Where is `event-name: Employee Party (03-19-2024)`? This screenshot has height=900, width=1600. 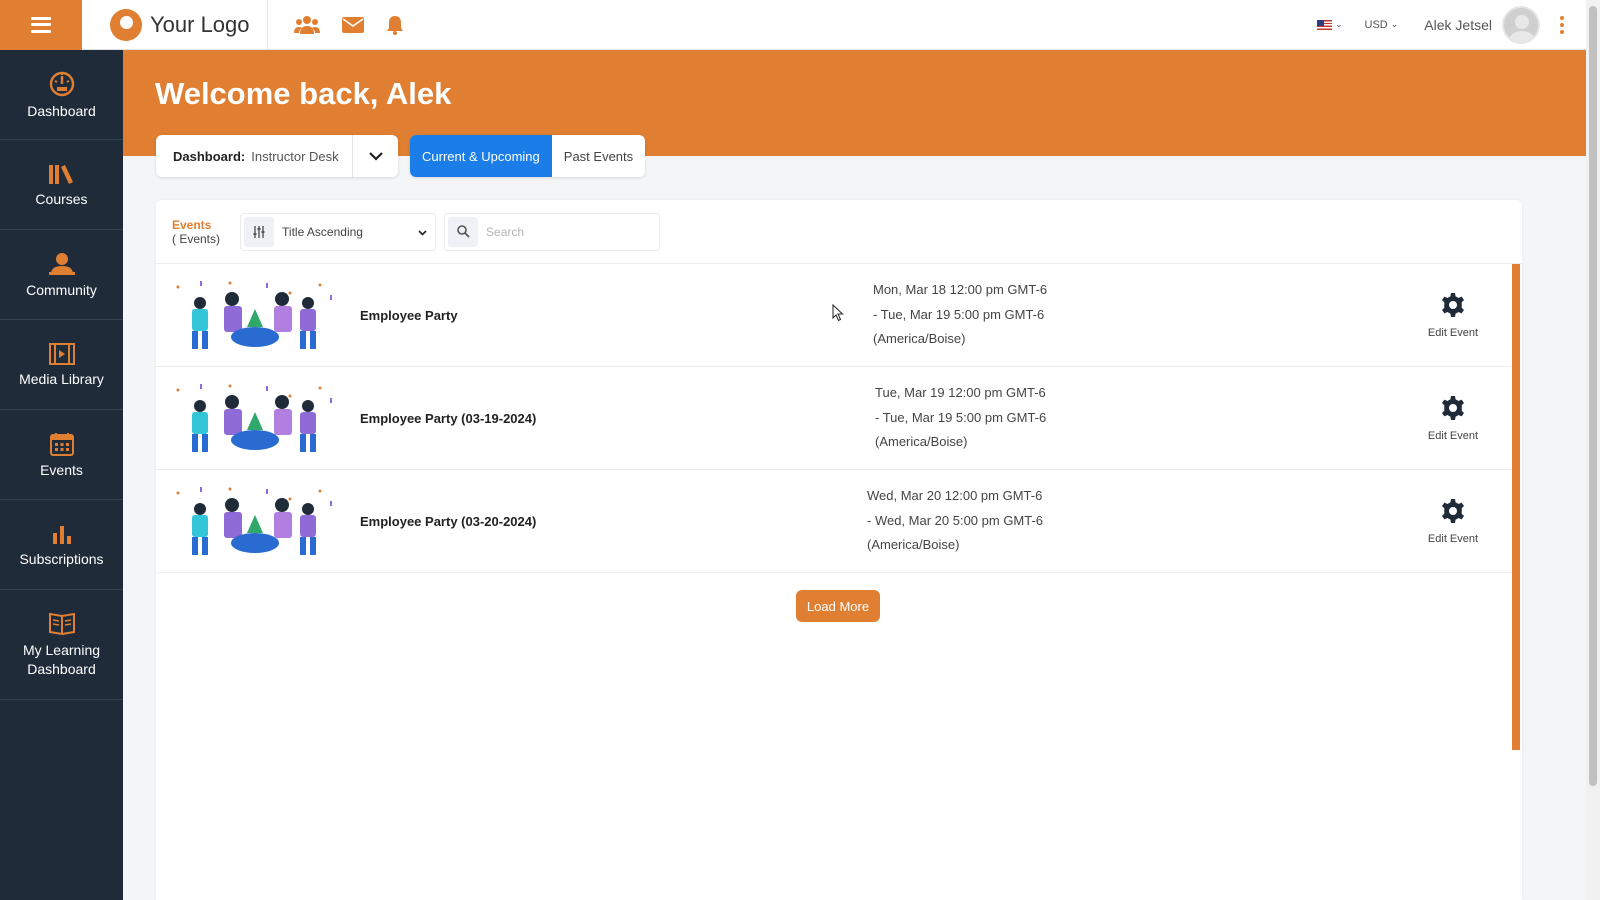
event-name: Employee Party (03-19-2024) is located at coordinates (448, 418).